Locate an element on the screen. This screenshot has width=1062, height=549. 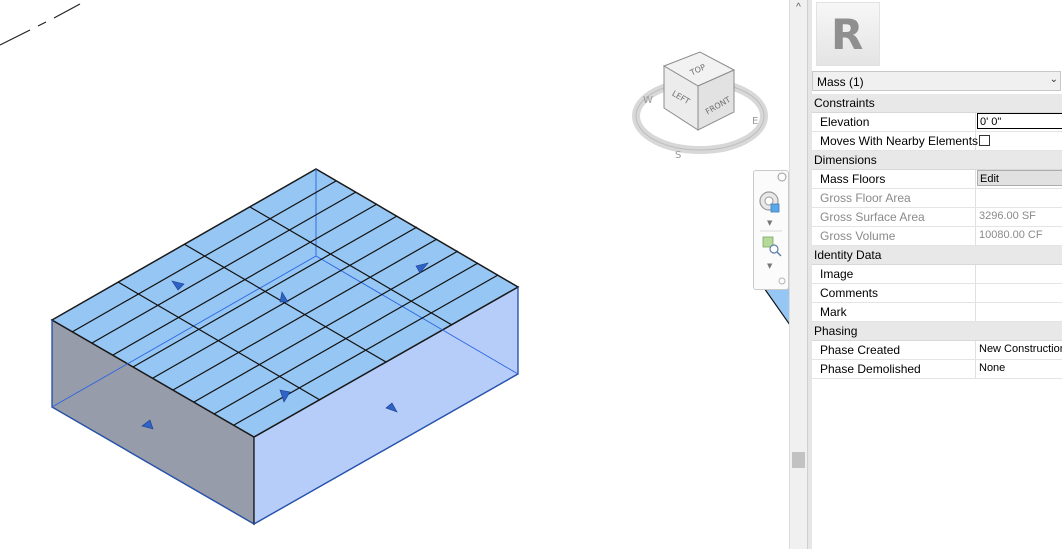
phase-demolished-value: None is located at coordinates (1019, 369).